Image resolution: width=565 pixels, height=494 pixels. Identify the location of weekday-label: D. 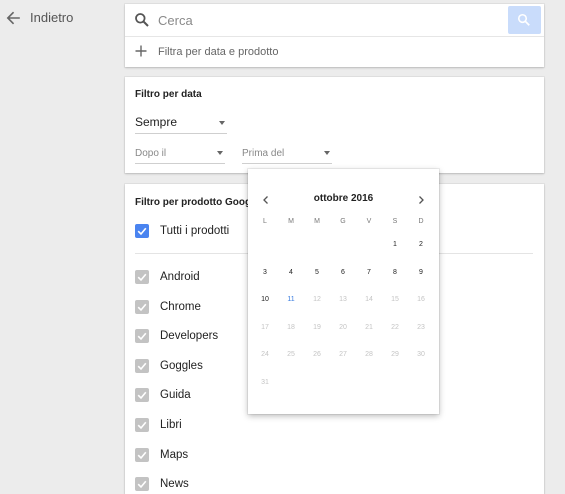
(421, 221).